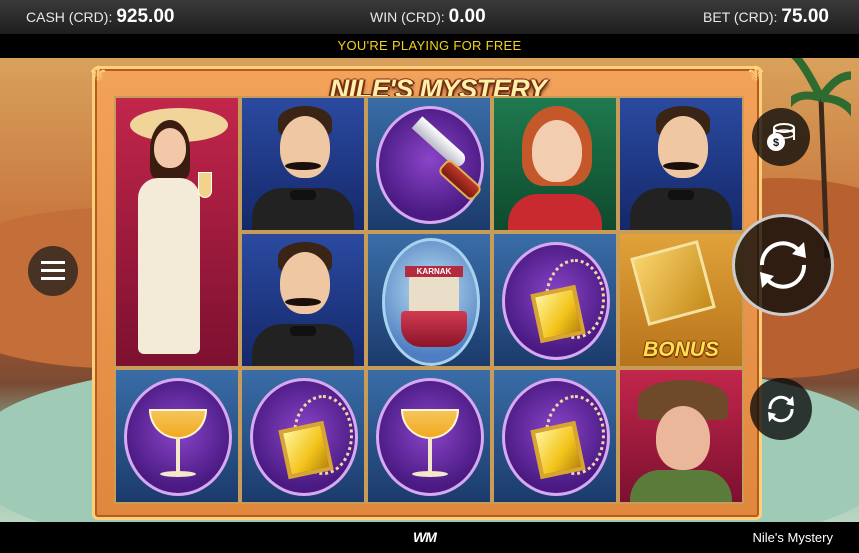  I want to click on cash-display: CASH (CRD): 925.00, so click(100, 17).